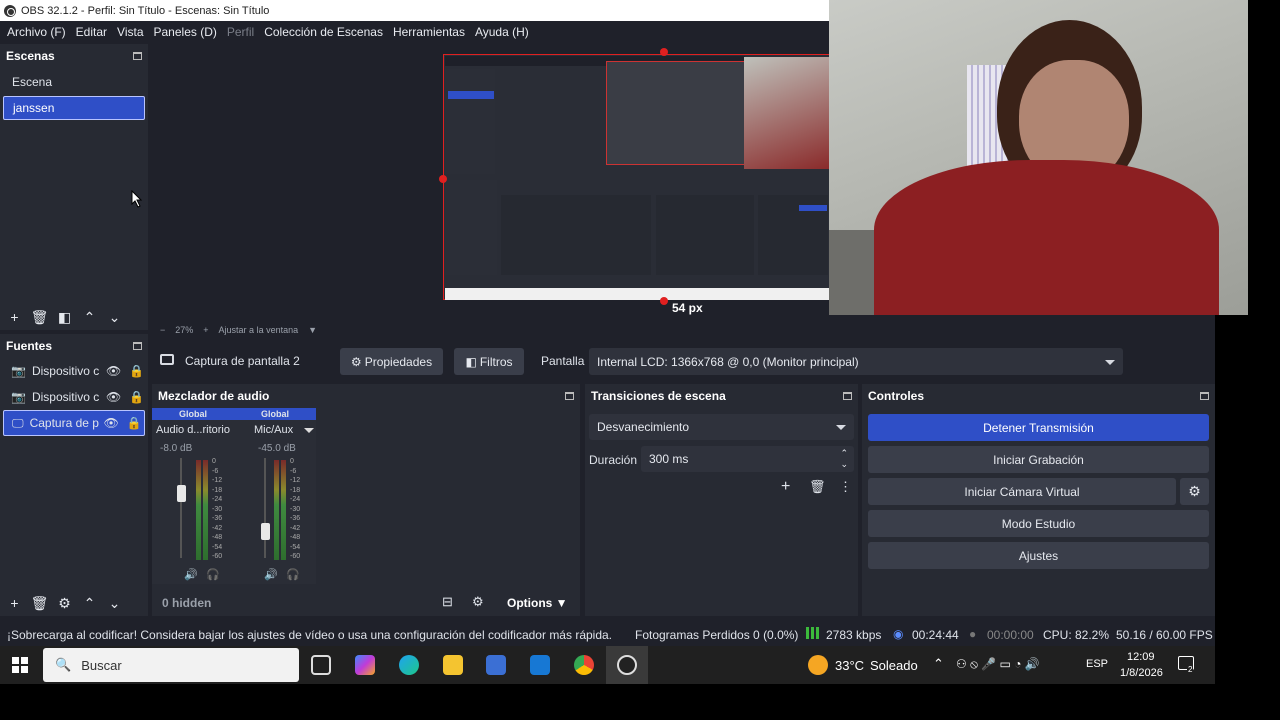 The width and height of the screenshot is (1280, 720). Describe the element at coordinates (664, 301) in the screenshot. I see `resize-handle-bottom` at that location.